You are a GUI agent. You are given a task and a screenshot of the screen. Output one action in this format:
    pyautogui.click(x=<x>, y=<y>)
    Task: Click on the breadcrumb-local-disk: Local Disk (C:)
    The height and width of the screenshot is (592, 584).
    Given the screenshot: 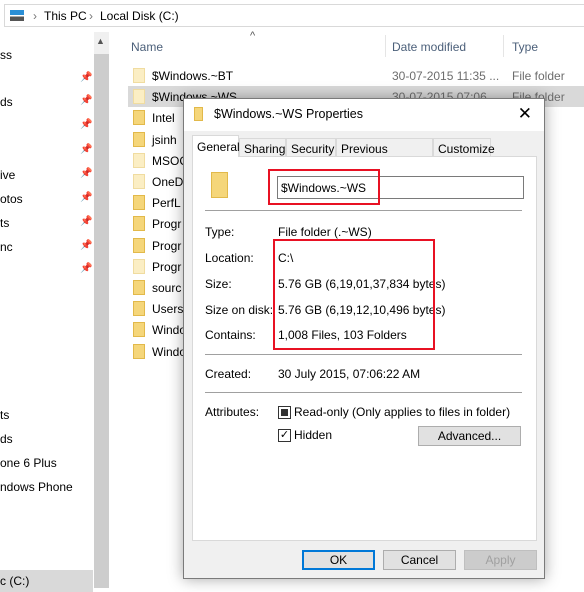 What is the action you would take?
    pyautogui.click(x=139, y=16)
    